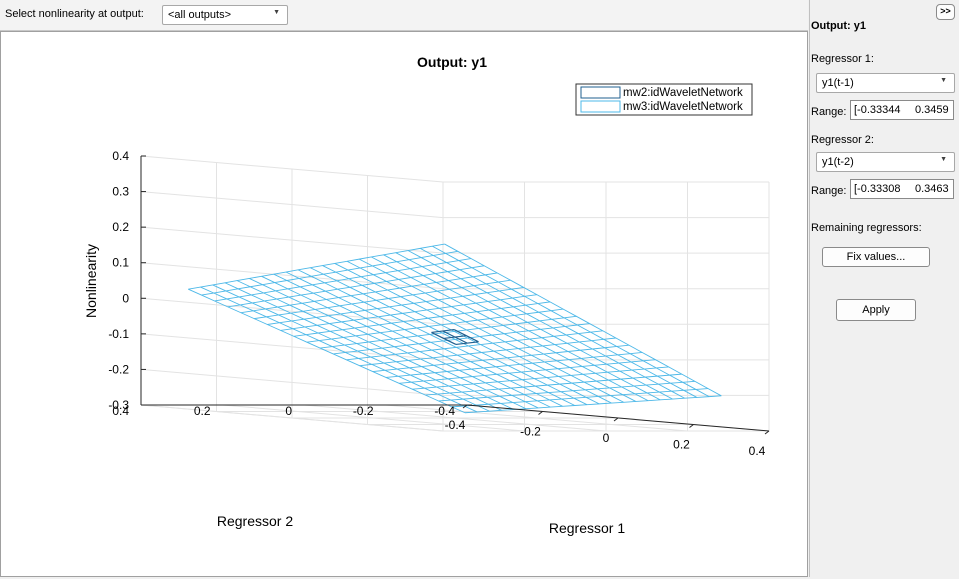  What do you see at coordinates (876, 310) in the screenshot?
I see `apply-button: Apply` at bounding box center [876, 310].